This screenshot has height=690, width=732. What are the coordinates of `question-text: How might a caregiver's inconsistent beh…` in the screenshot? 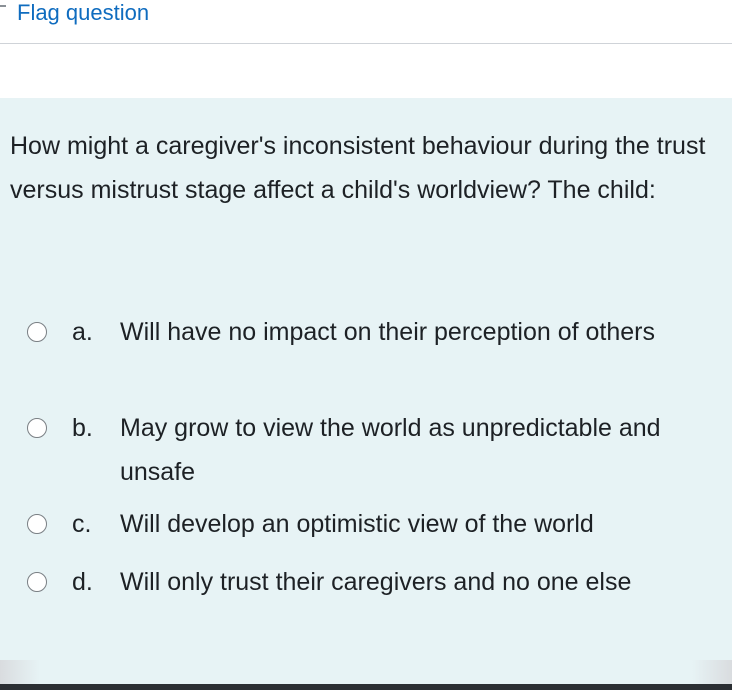 It's located at (358, 168).